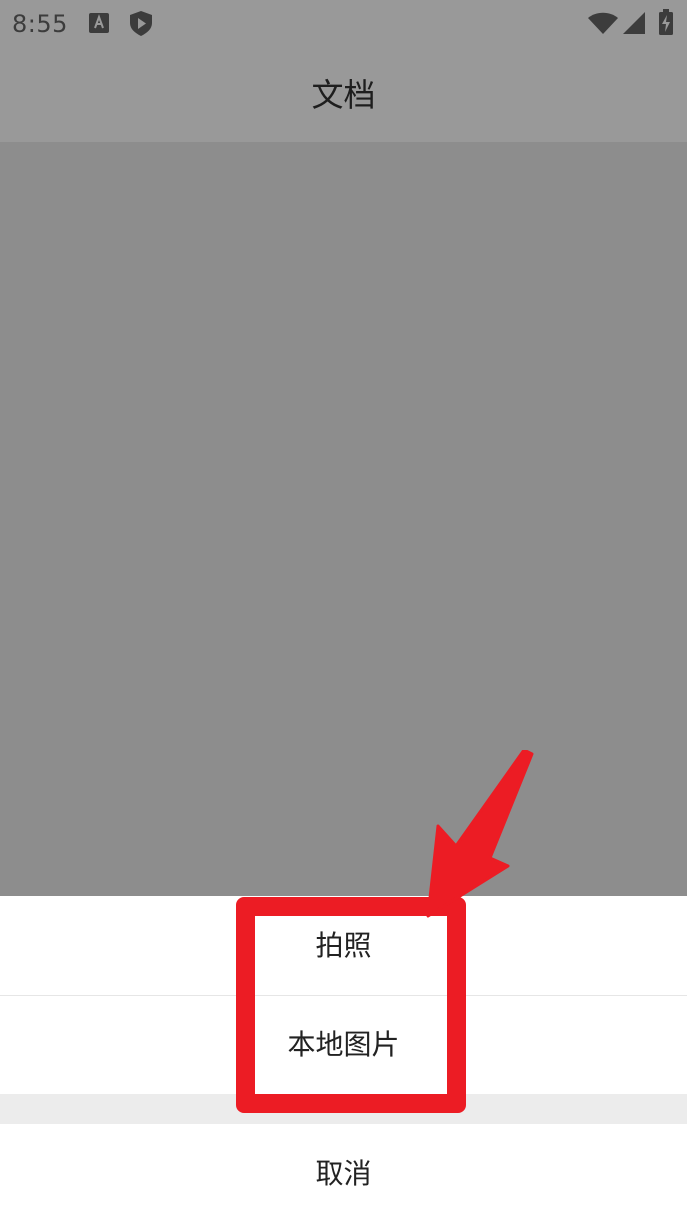 Image resolution: width=687 pixels, height=1223 pixels. What do you see at coordinates (634, 23) in the screenshot?
I see `cell-signal-icon` at bounding box center [634, 23].